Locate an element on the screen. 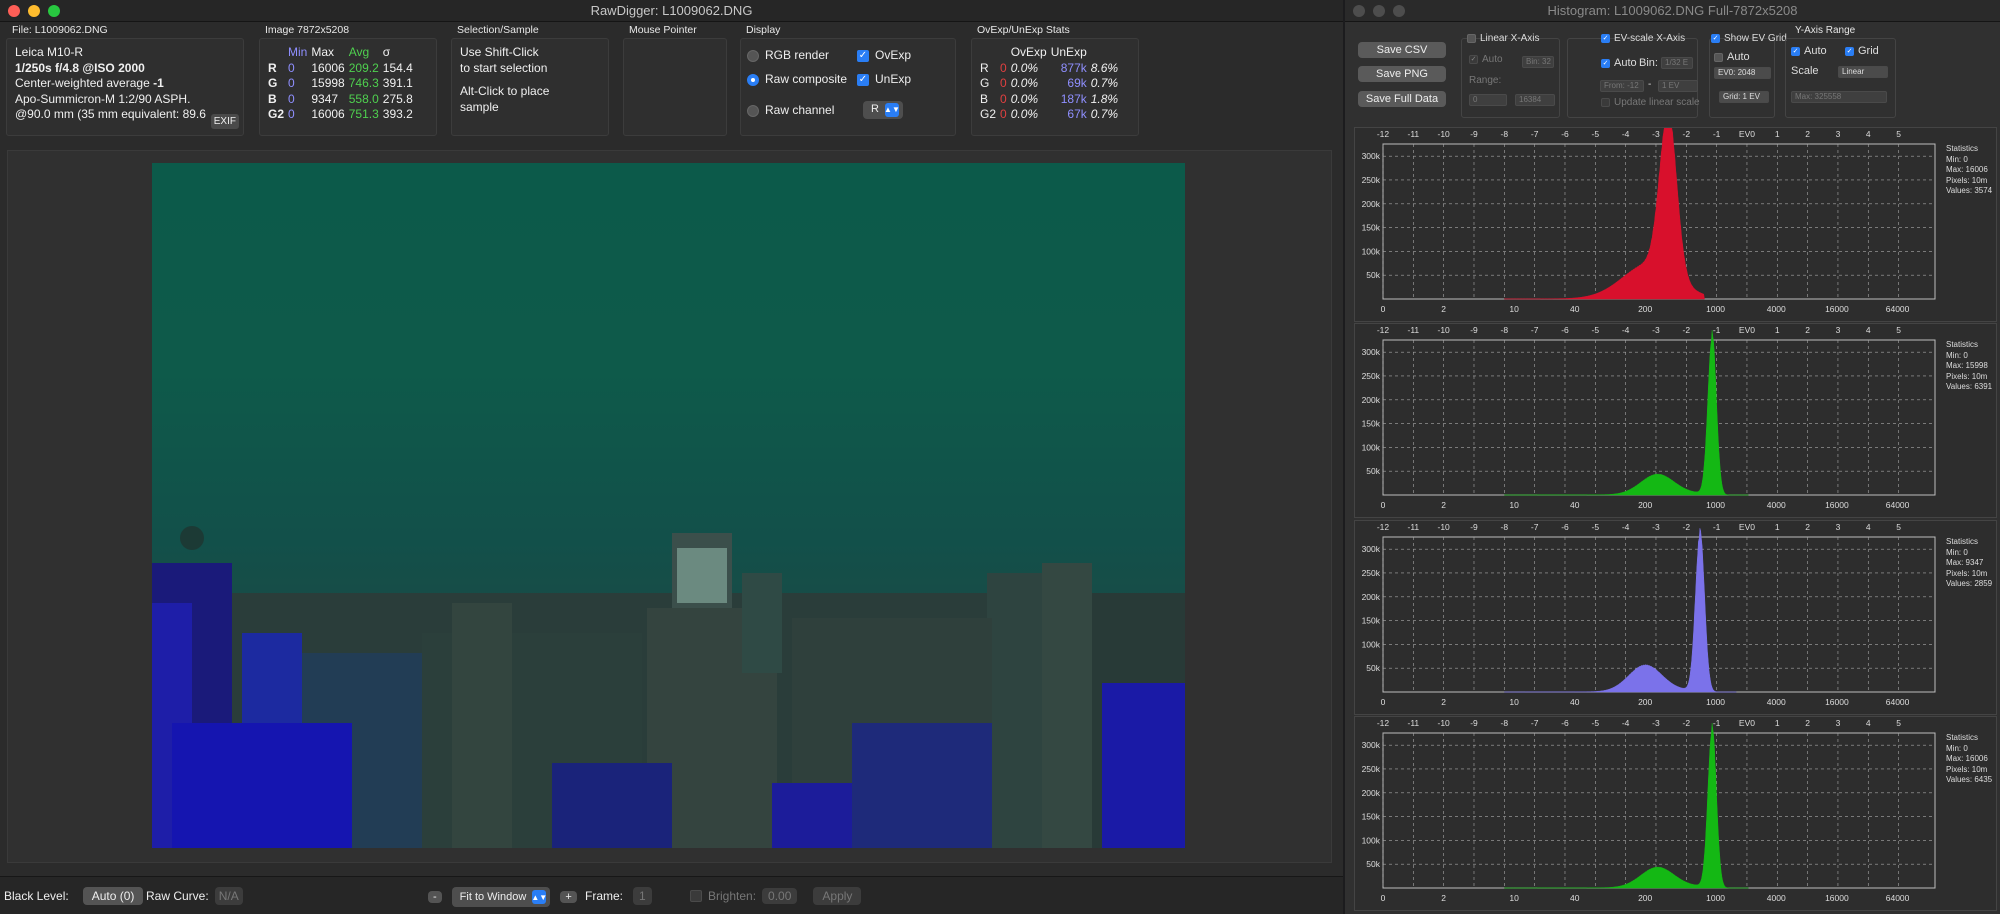 Image resolution: width=2000 pixels, height=914 pixels. ev-tick-label: -5 is located at coordinates (1596, 527).